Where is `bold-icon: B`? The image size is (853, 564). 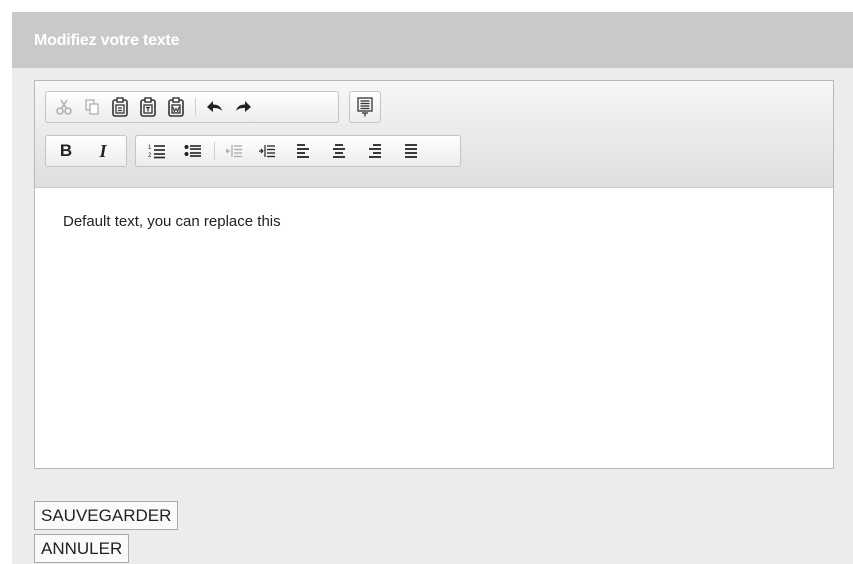 bold-icon: B is located at coordinates (66, 150).